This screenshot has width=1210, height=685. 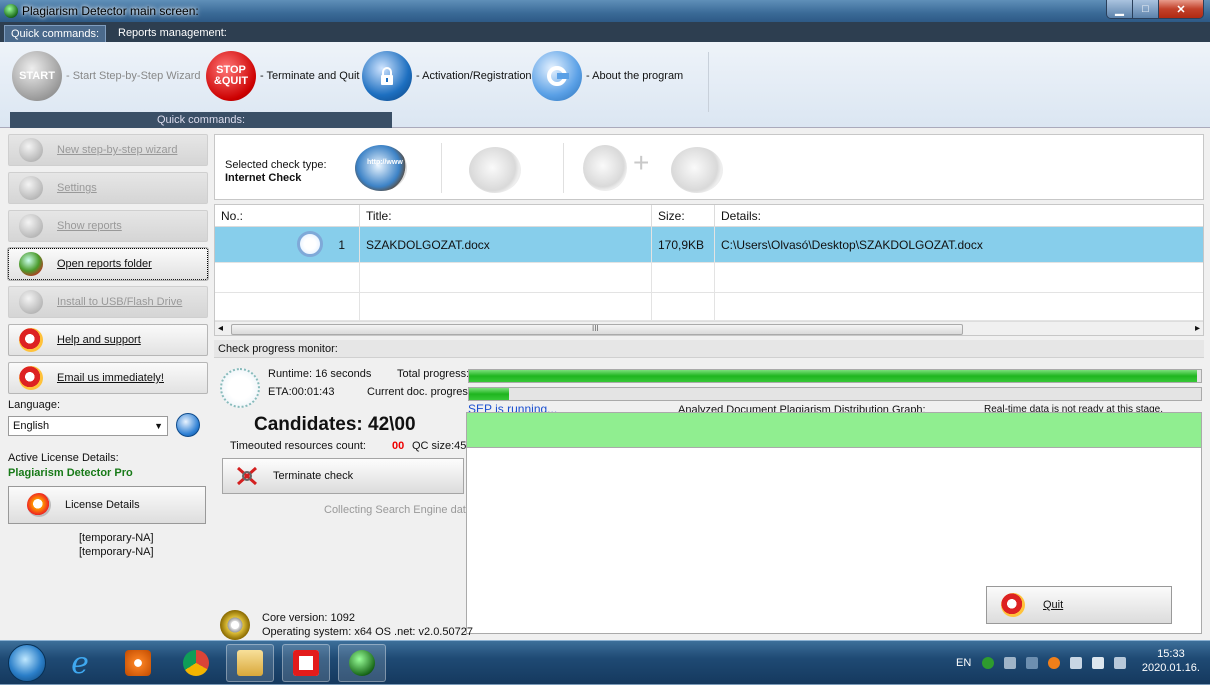 What do you see at coordinates (287, 216) in the screenshot?
I see `column-header-no: No.:` at bounding box center [287, 216].